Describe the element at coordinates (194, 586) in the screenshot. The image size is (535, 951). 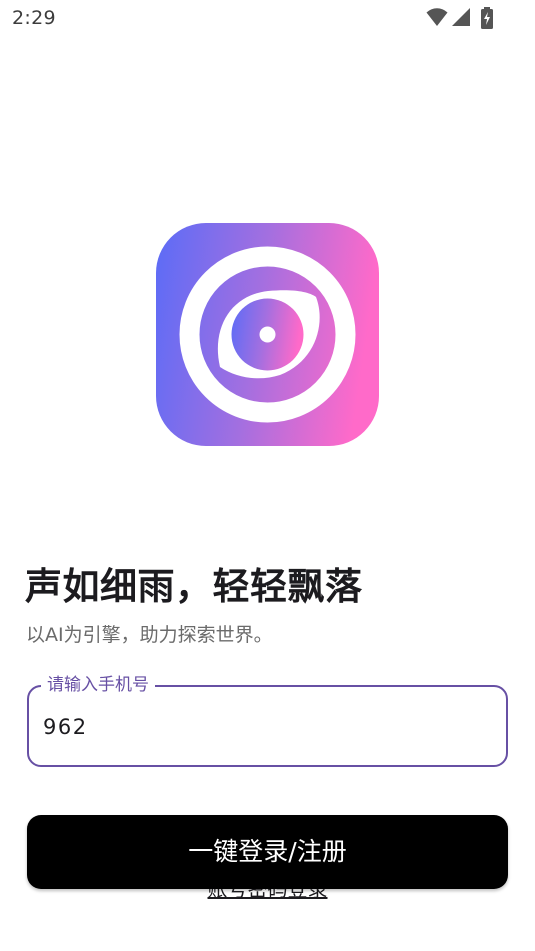
I see `headline: 声如细雨，轻轻飘落` at that location.